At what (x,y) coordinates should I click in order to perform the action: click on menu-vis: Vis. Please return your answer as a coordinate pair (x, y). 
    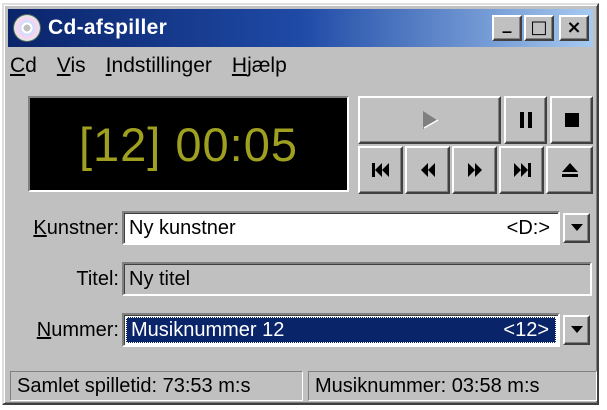
    Looking at the image, I should click on (71, 68).